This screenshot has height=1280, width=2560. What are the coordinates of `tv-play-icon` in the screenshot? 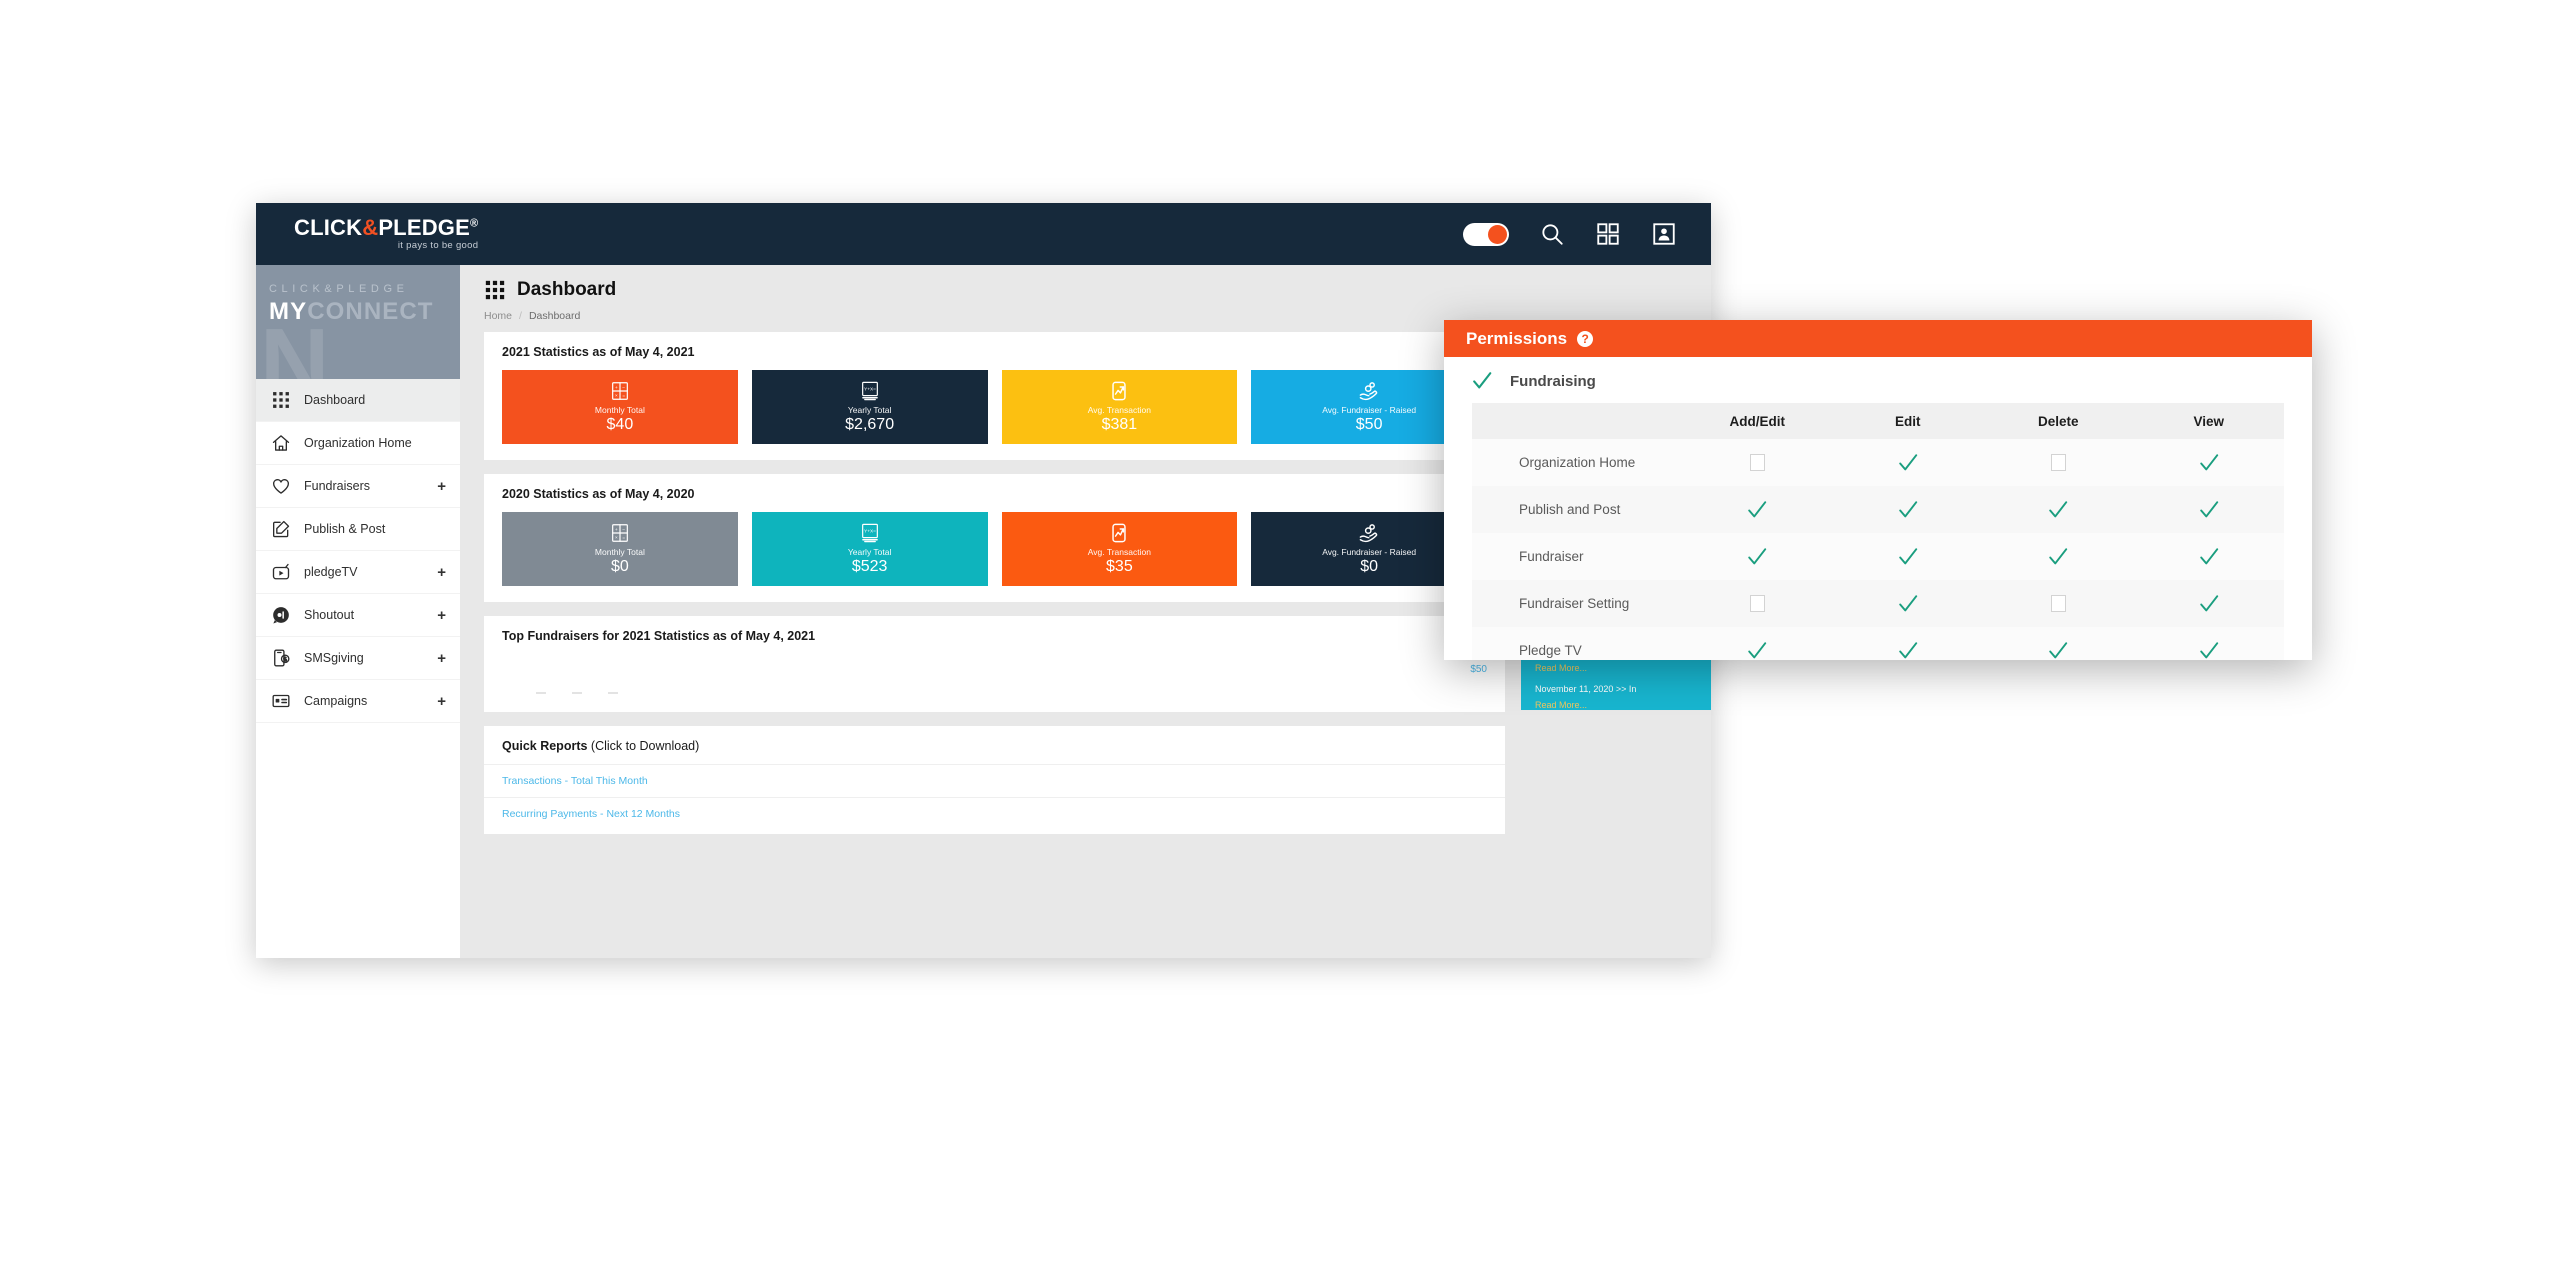 It's located at (281, 572).